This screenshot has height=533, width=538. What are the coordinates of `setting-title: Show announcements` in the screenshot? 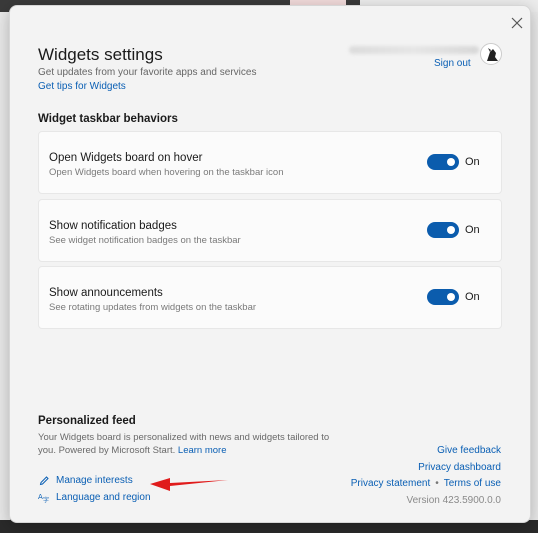 It's located at (106, 293).